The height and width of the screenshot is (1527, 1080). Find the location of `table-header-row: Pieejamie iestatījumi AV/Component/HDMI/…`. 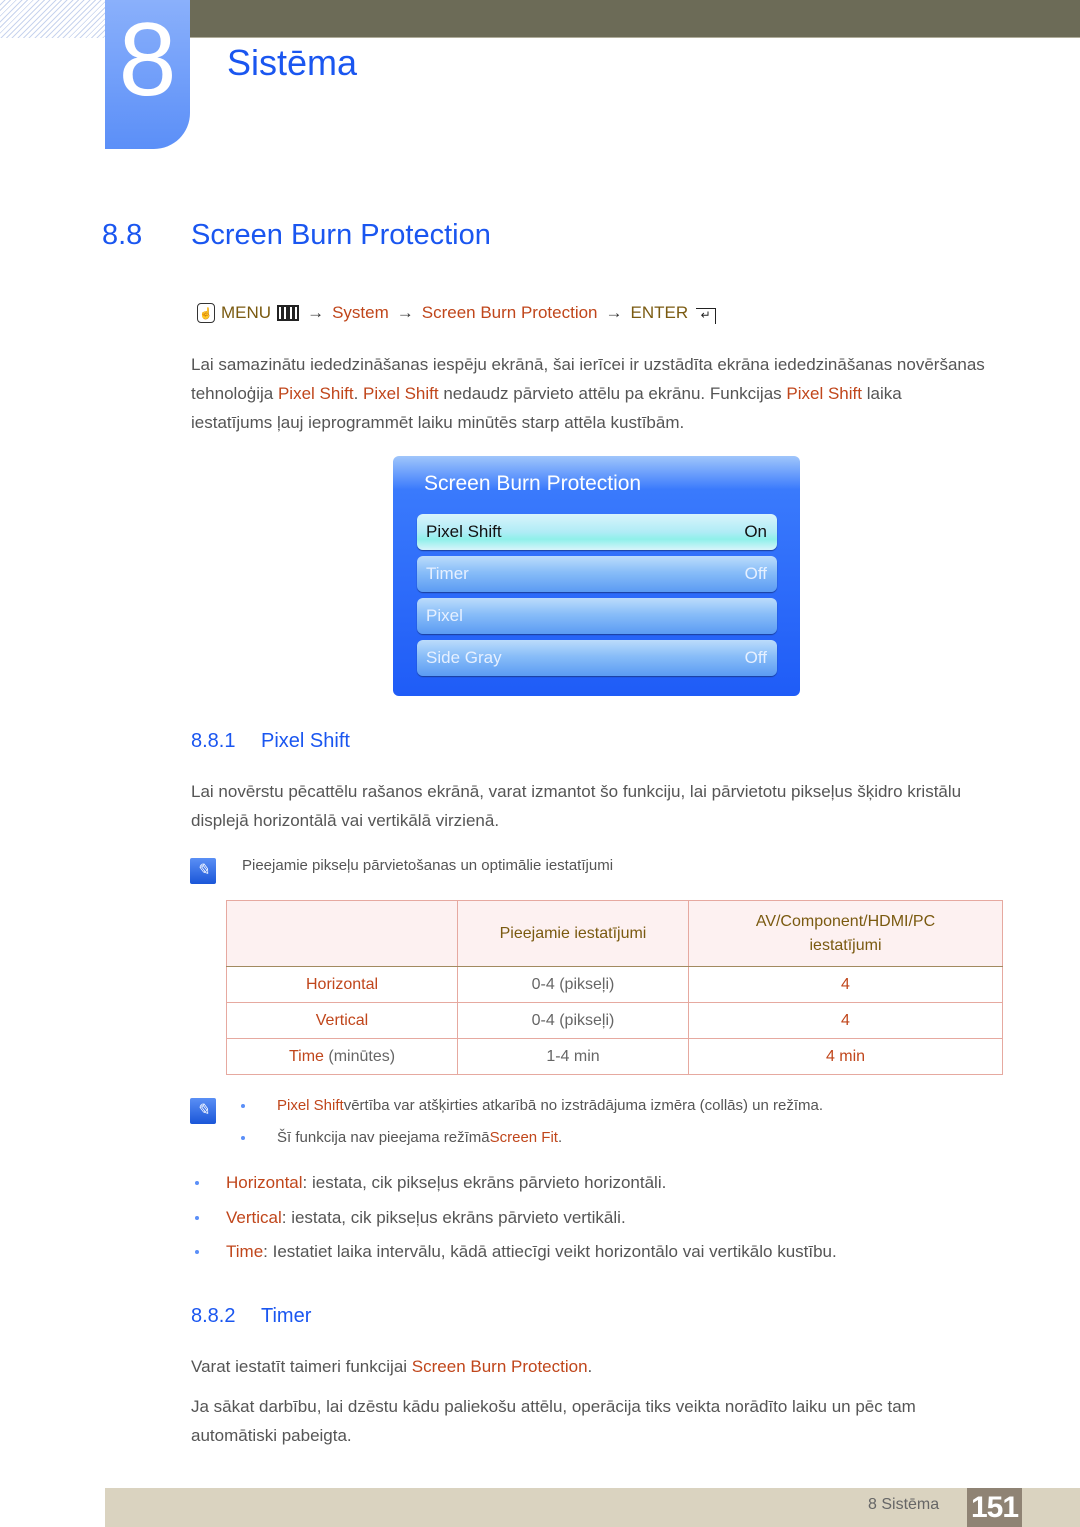

table-header-row: Pieejamie iestatījumi AV/Component/HDMI/… is located at coordinates (614, 933).